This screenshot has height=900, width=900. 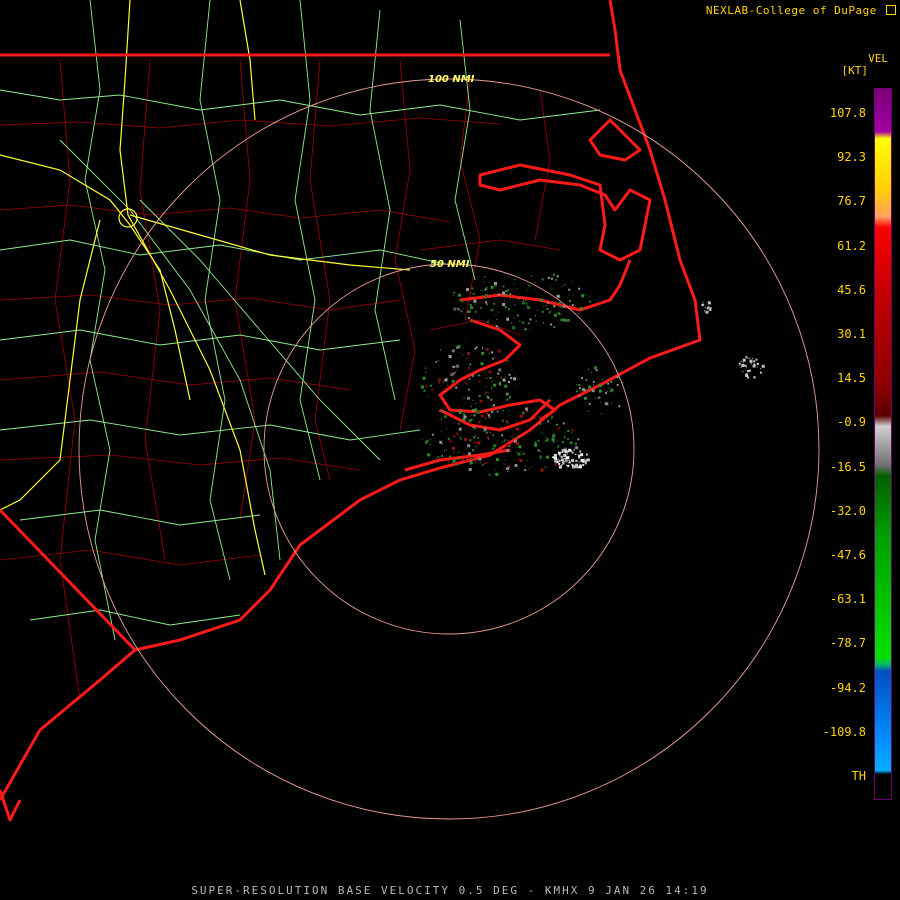 I want to click on legend-unit: [KT], so click(x=855, y=70).